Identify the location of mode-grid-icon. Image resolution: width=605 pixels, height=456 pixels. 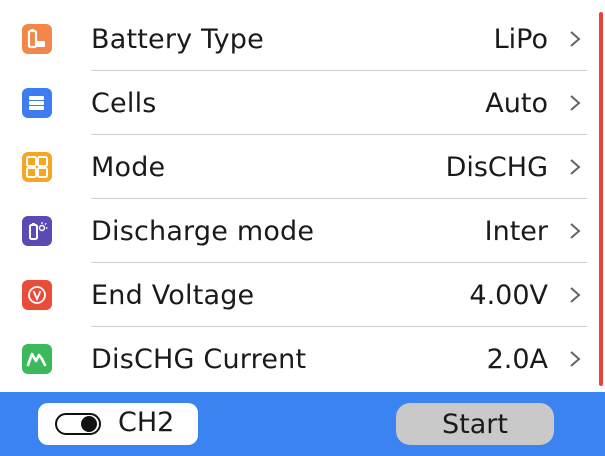
(37, 167).